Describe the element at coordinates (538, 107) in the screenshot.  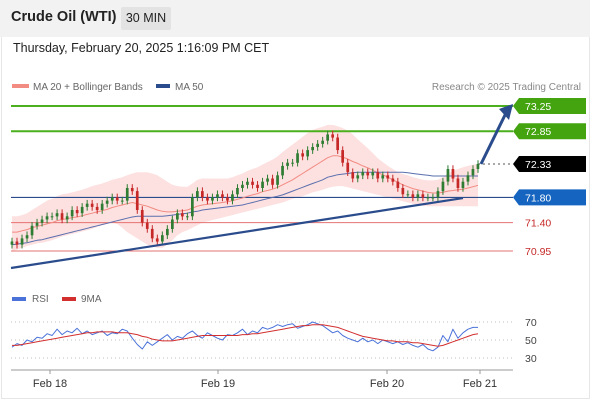
I see `level-label-73.25: 73.25` at that location.